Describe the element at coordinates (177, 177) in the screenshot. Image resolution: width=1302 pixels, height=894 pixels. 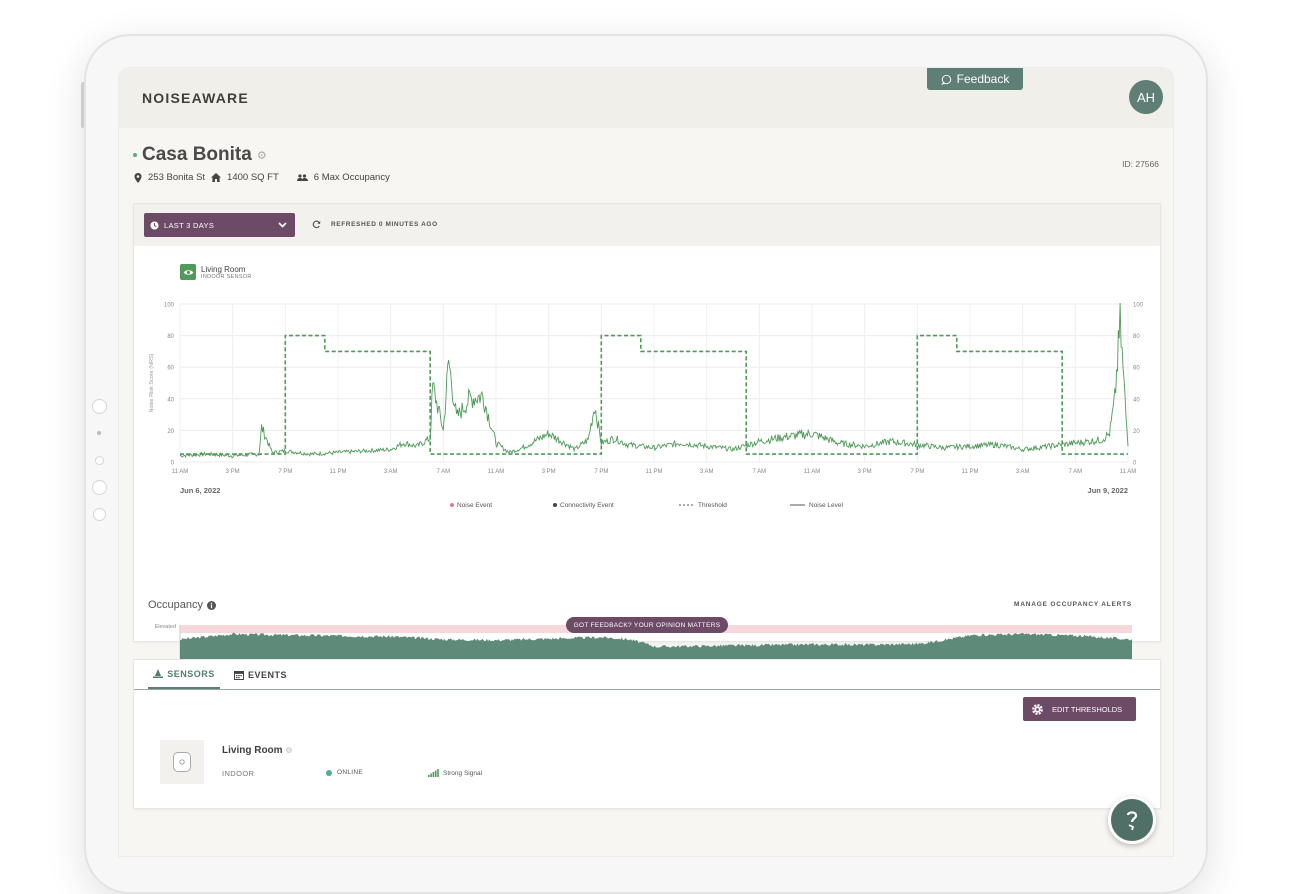
I see `property-address: 253 Bonita St` at that location.